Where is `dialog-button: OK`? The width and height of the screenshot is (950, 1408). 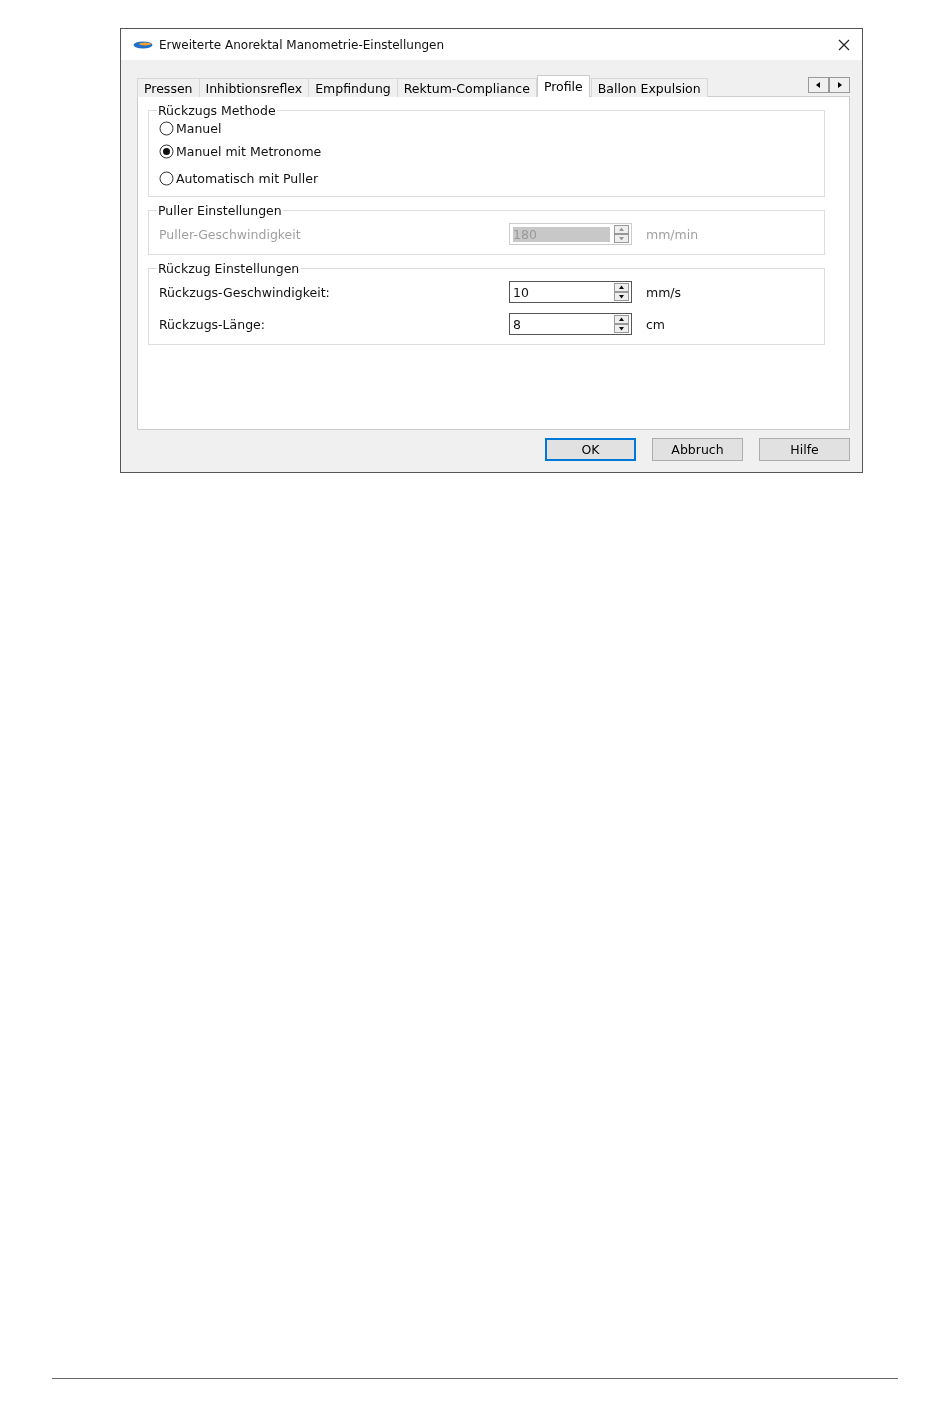 dialog-button: OK is located at coordinates (590, 449).